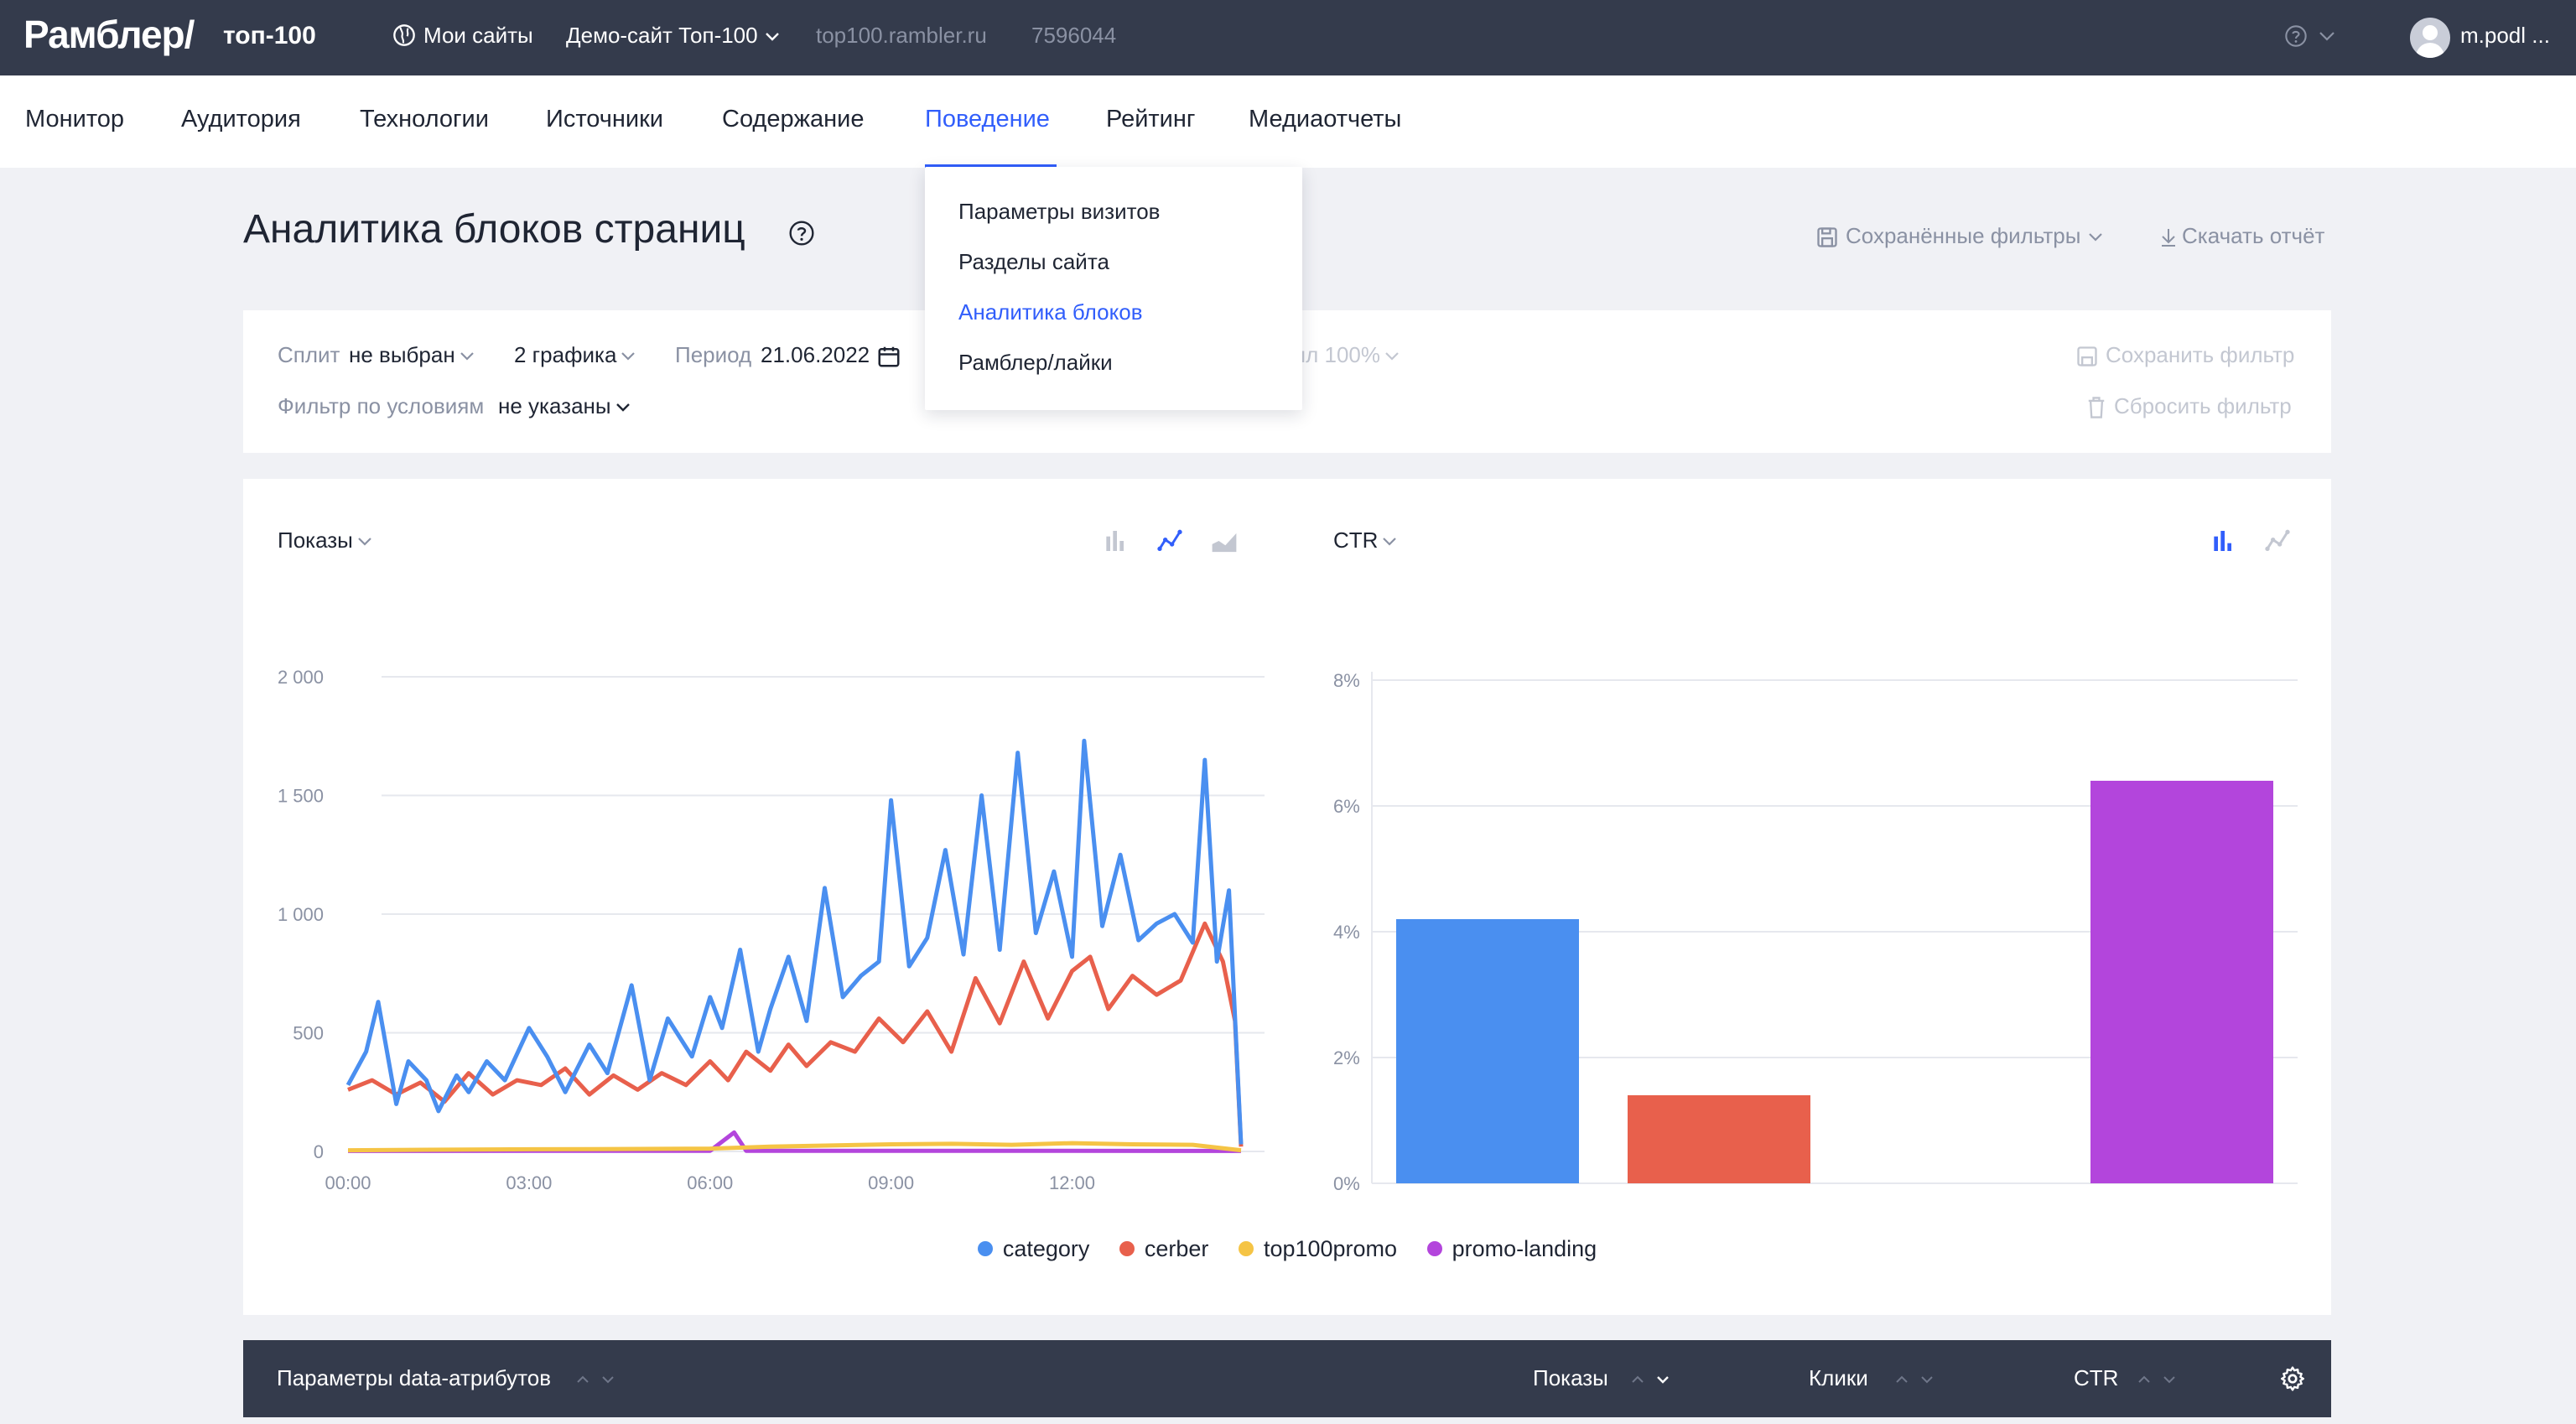 This screenshot has height=1424, width=2576. I want to click on legend-item-cerber: cerber, so click(1164, 1249).